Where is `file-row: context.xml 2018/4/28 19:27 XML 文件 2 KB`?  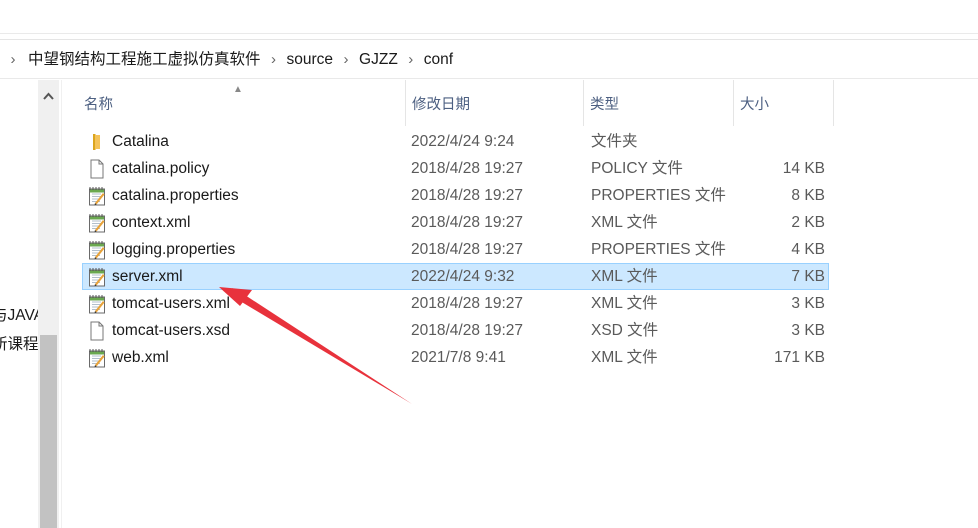
file-row: context.xml 2018/4/28 19:27 XML 文件 2 KB is located at coordinates (455, 222).